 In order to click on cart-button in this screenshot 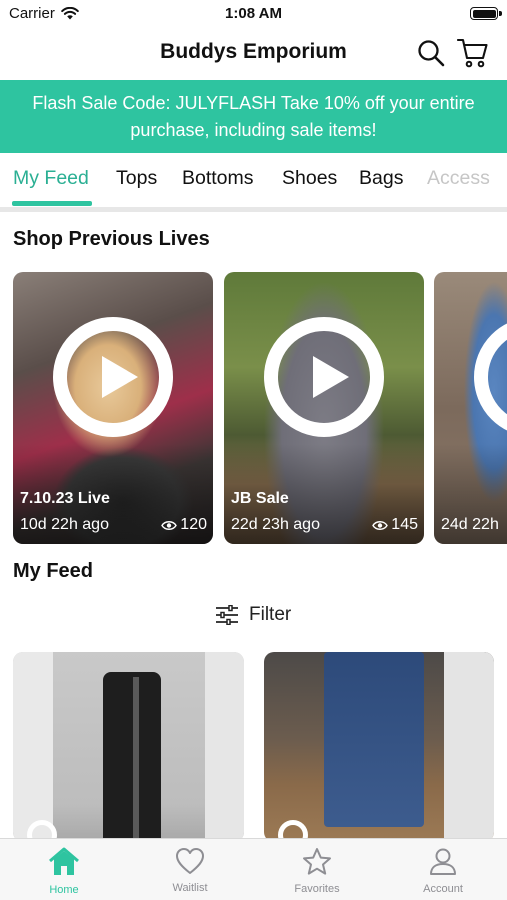, I will do `click(473, 53)`.